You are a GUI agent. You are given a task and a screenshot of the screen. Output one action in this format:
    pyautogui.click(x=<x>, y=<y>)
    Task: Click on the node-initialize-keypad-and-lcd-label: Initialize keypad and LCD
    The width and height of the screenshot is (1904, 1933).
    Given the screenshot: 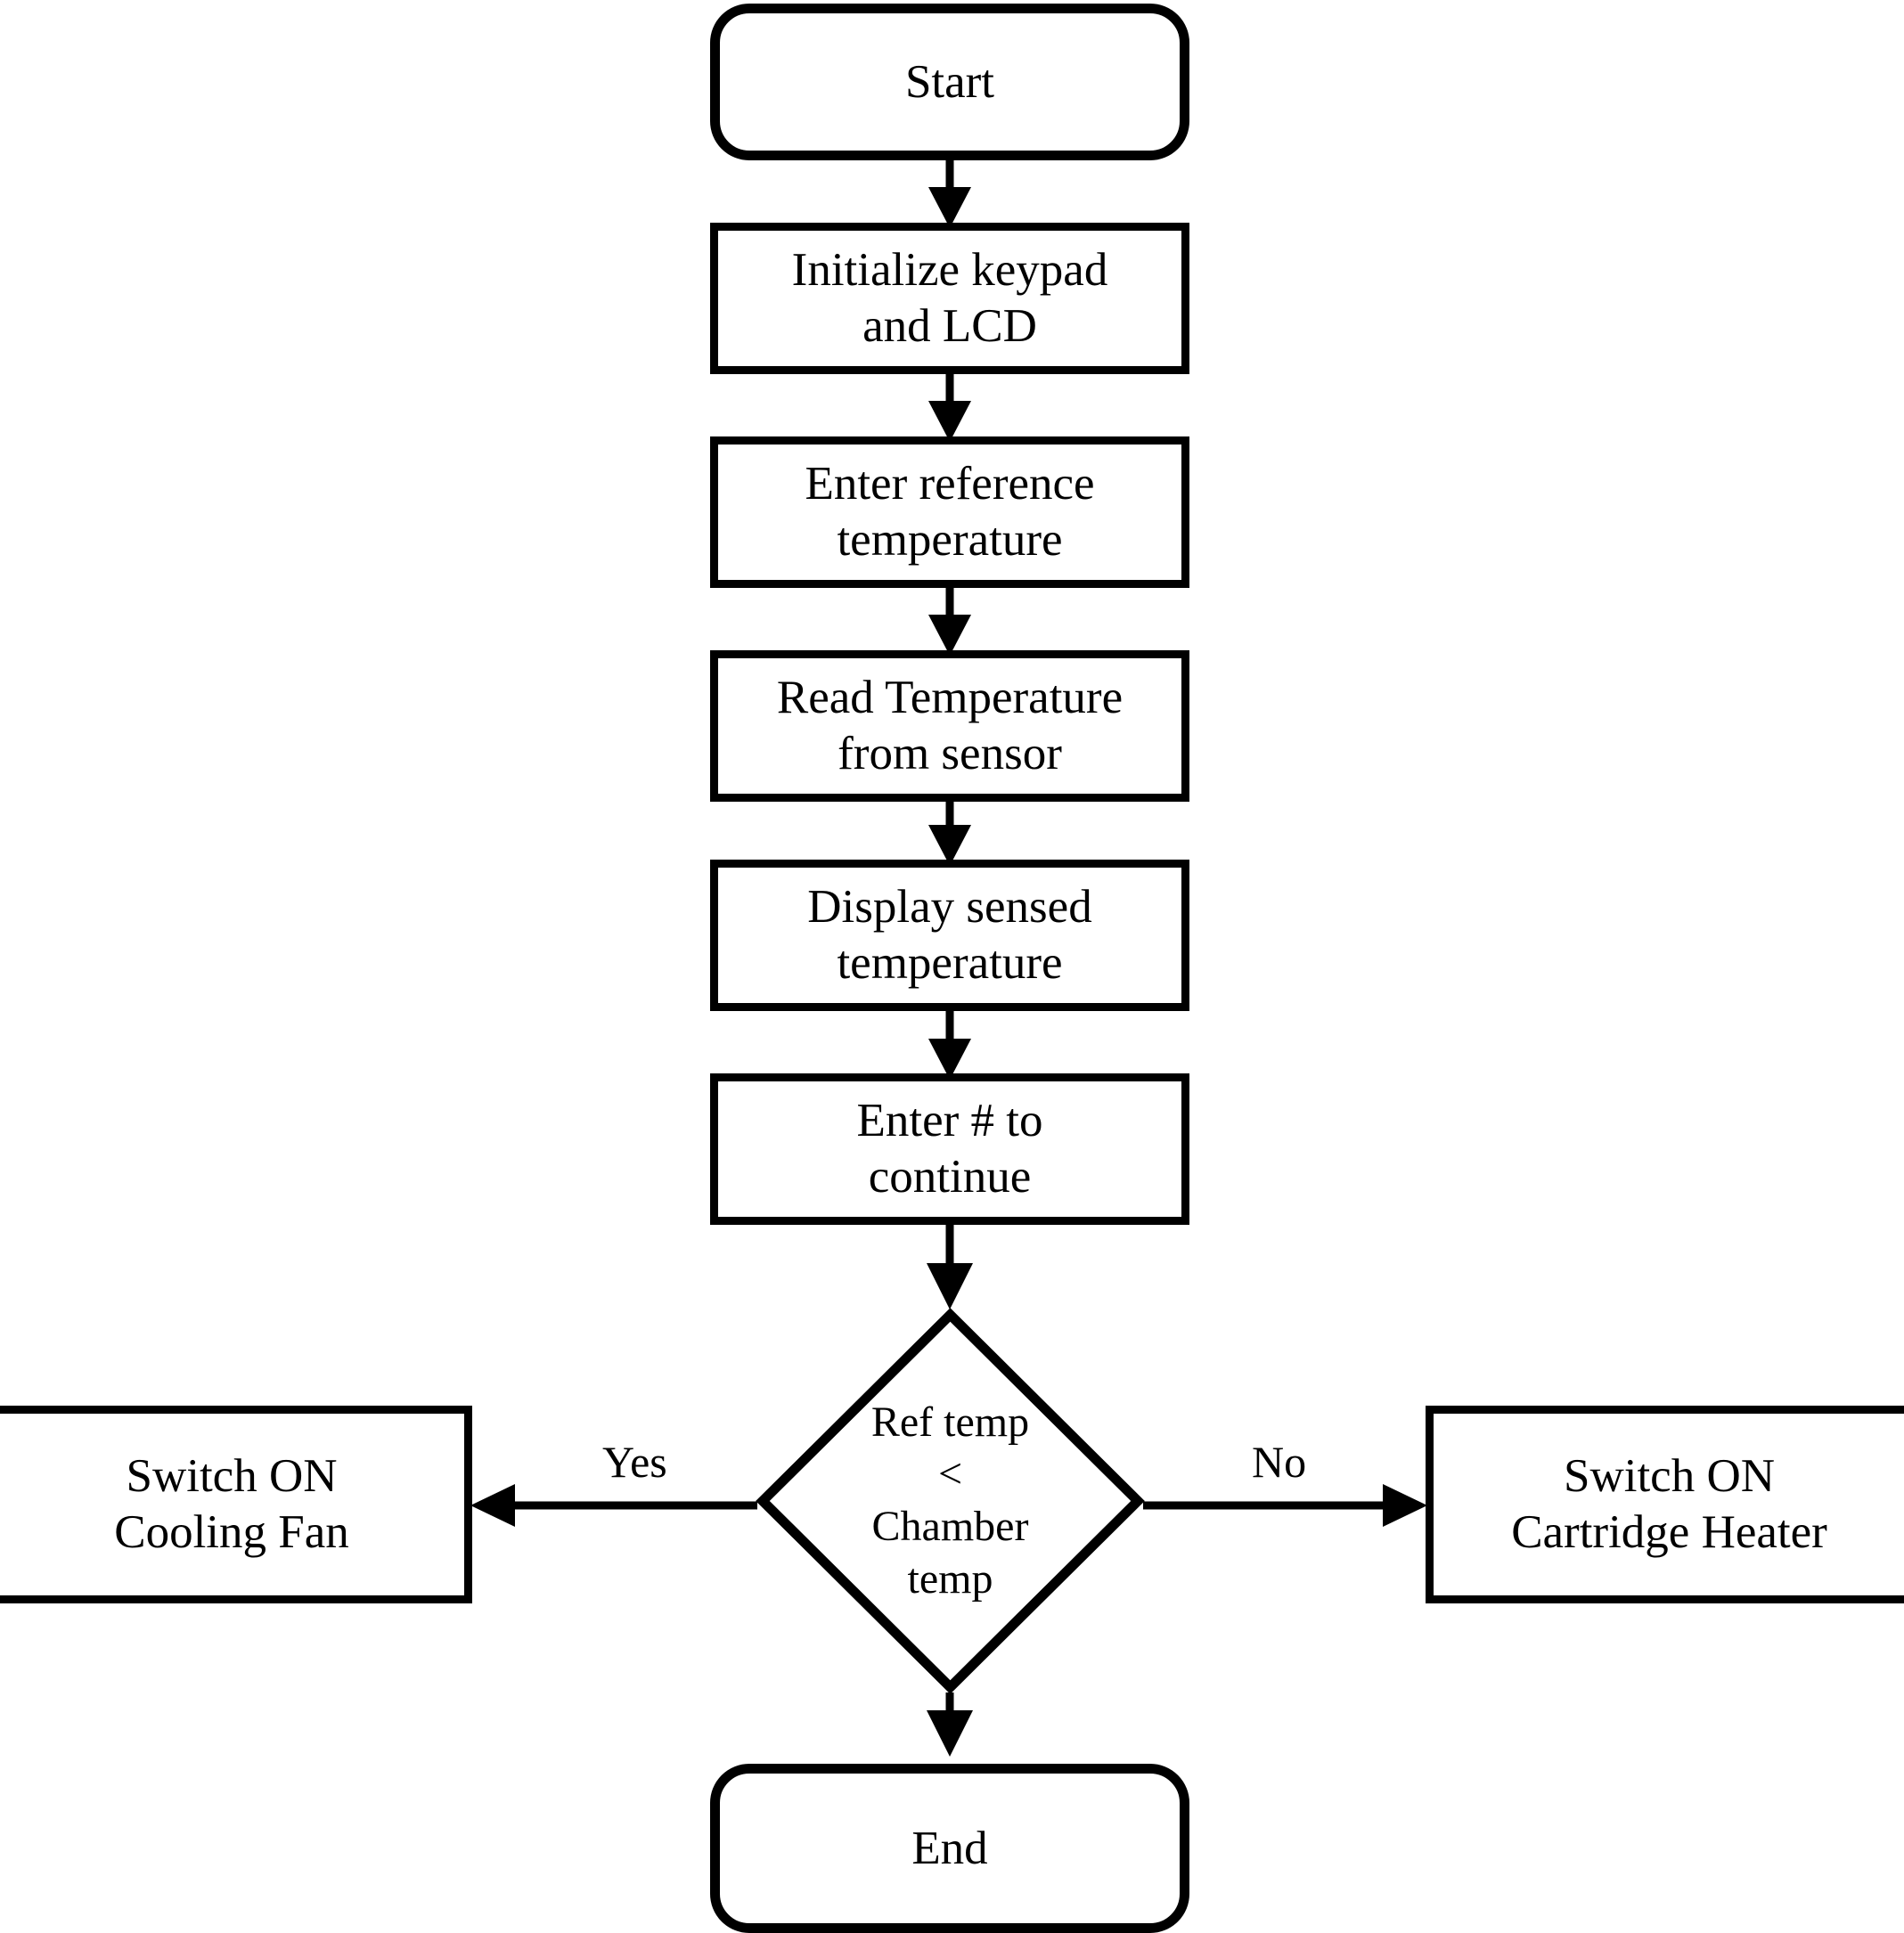 What is the action you would take?
    pyautogui.click(x=949, y=298)
    